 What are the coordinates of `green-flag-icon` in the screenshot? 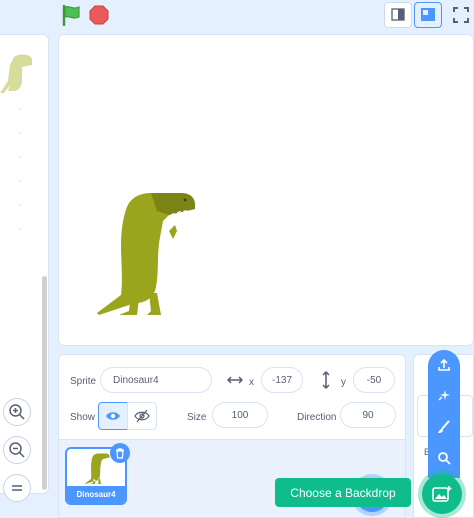 It's located at (72, 15).